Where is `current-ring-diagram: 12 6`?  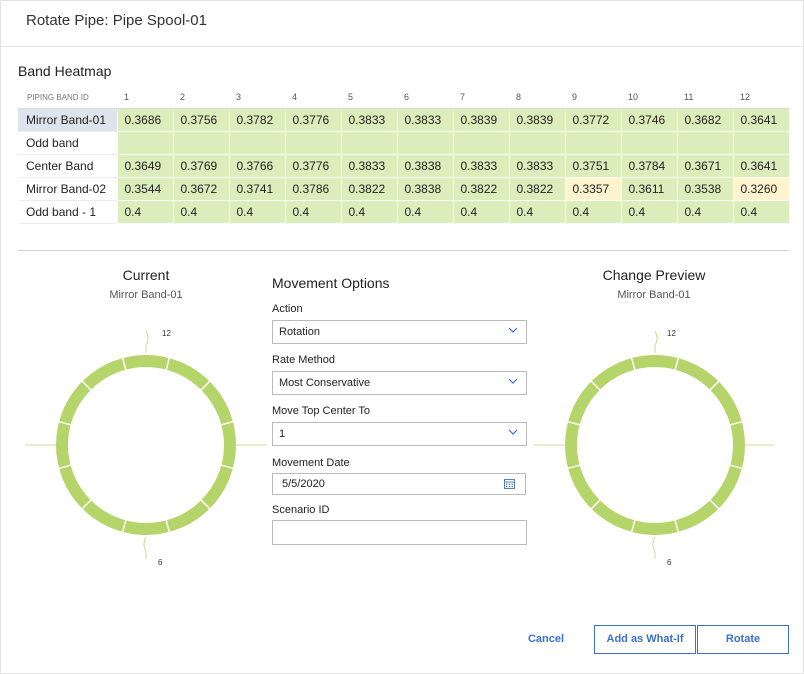 current-ring-diagram: 12 6 is located at coordinates (146, 449).